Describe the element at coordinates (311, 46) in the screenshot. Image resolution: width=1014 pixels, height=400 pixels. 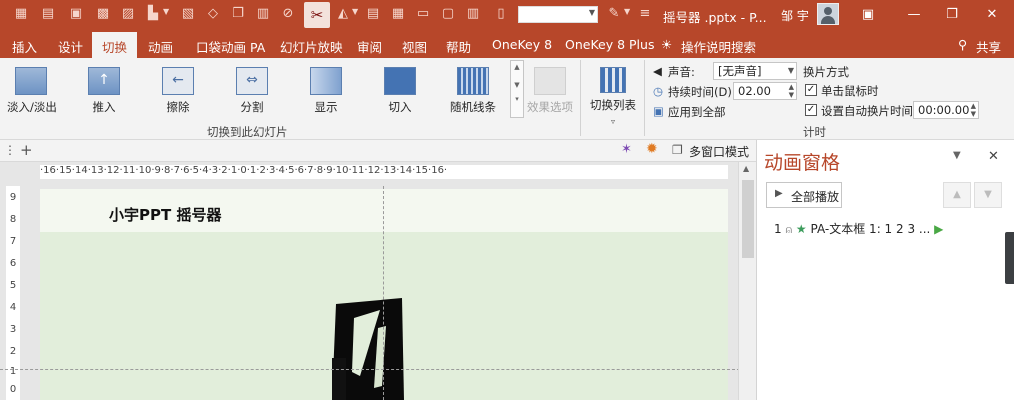
I see `tab-slideshow: 幻灯片放映` at that location.